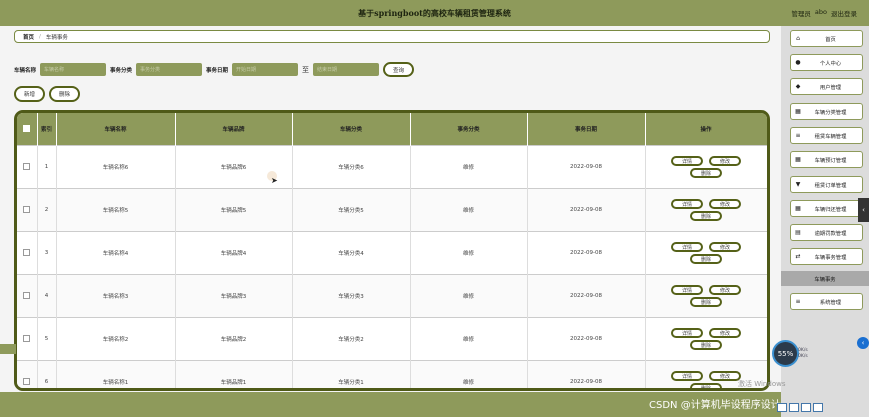 This screenshot has height=417, width=869. I want to click on windows-activation-watermark: 激活 Windows, so click(762, 384).